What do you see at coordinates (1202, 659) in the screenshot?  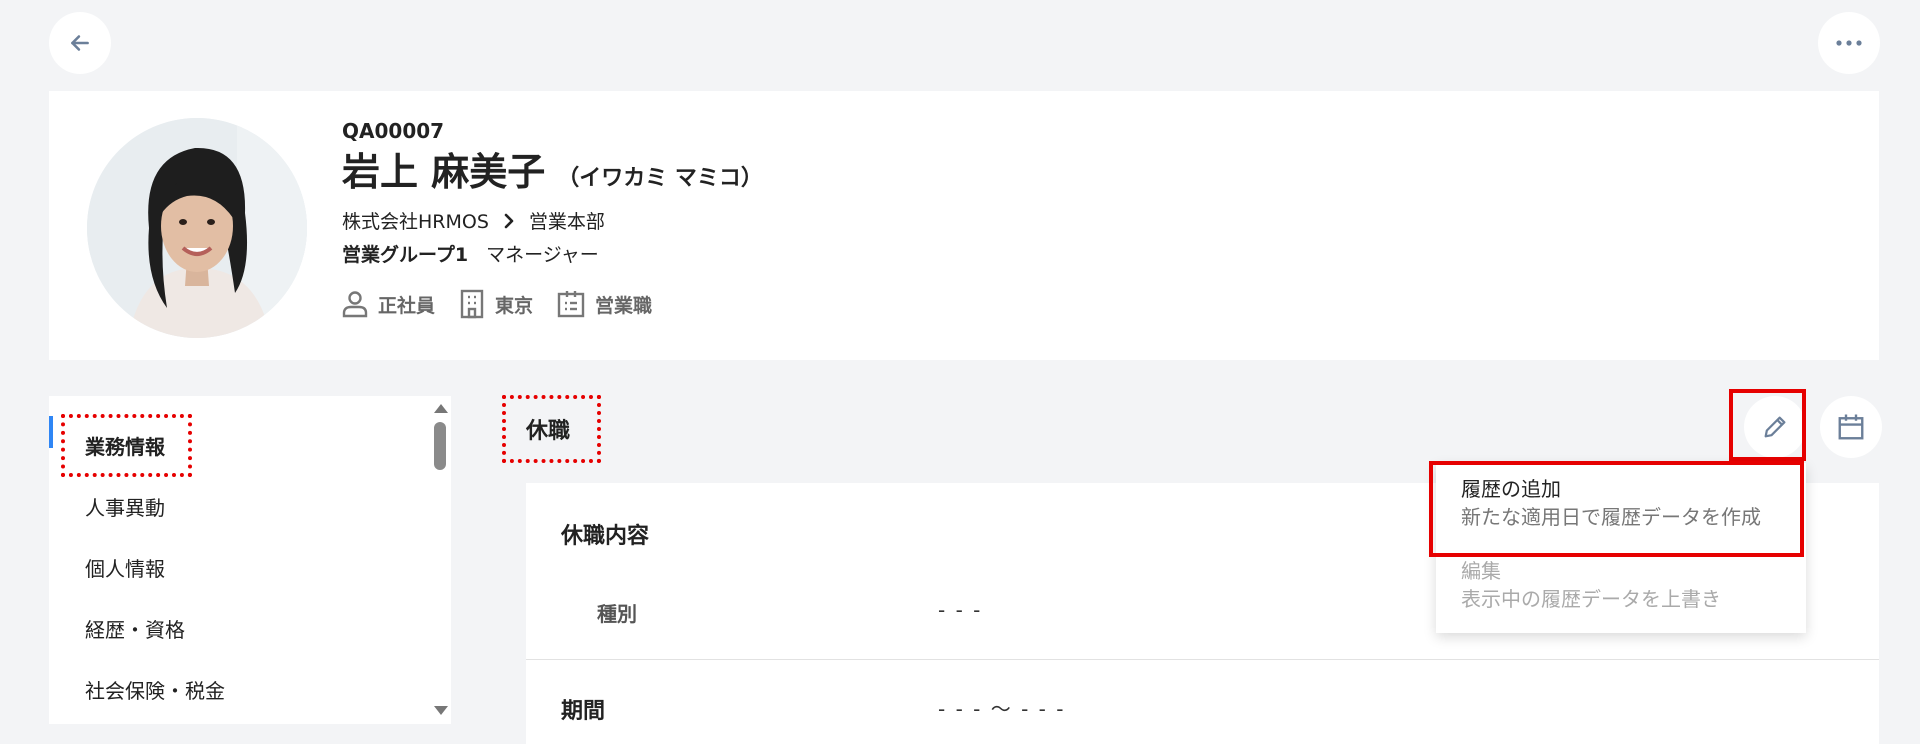 I see `divider` at bounding box center [1202, 659].